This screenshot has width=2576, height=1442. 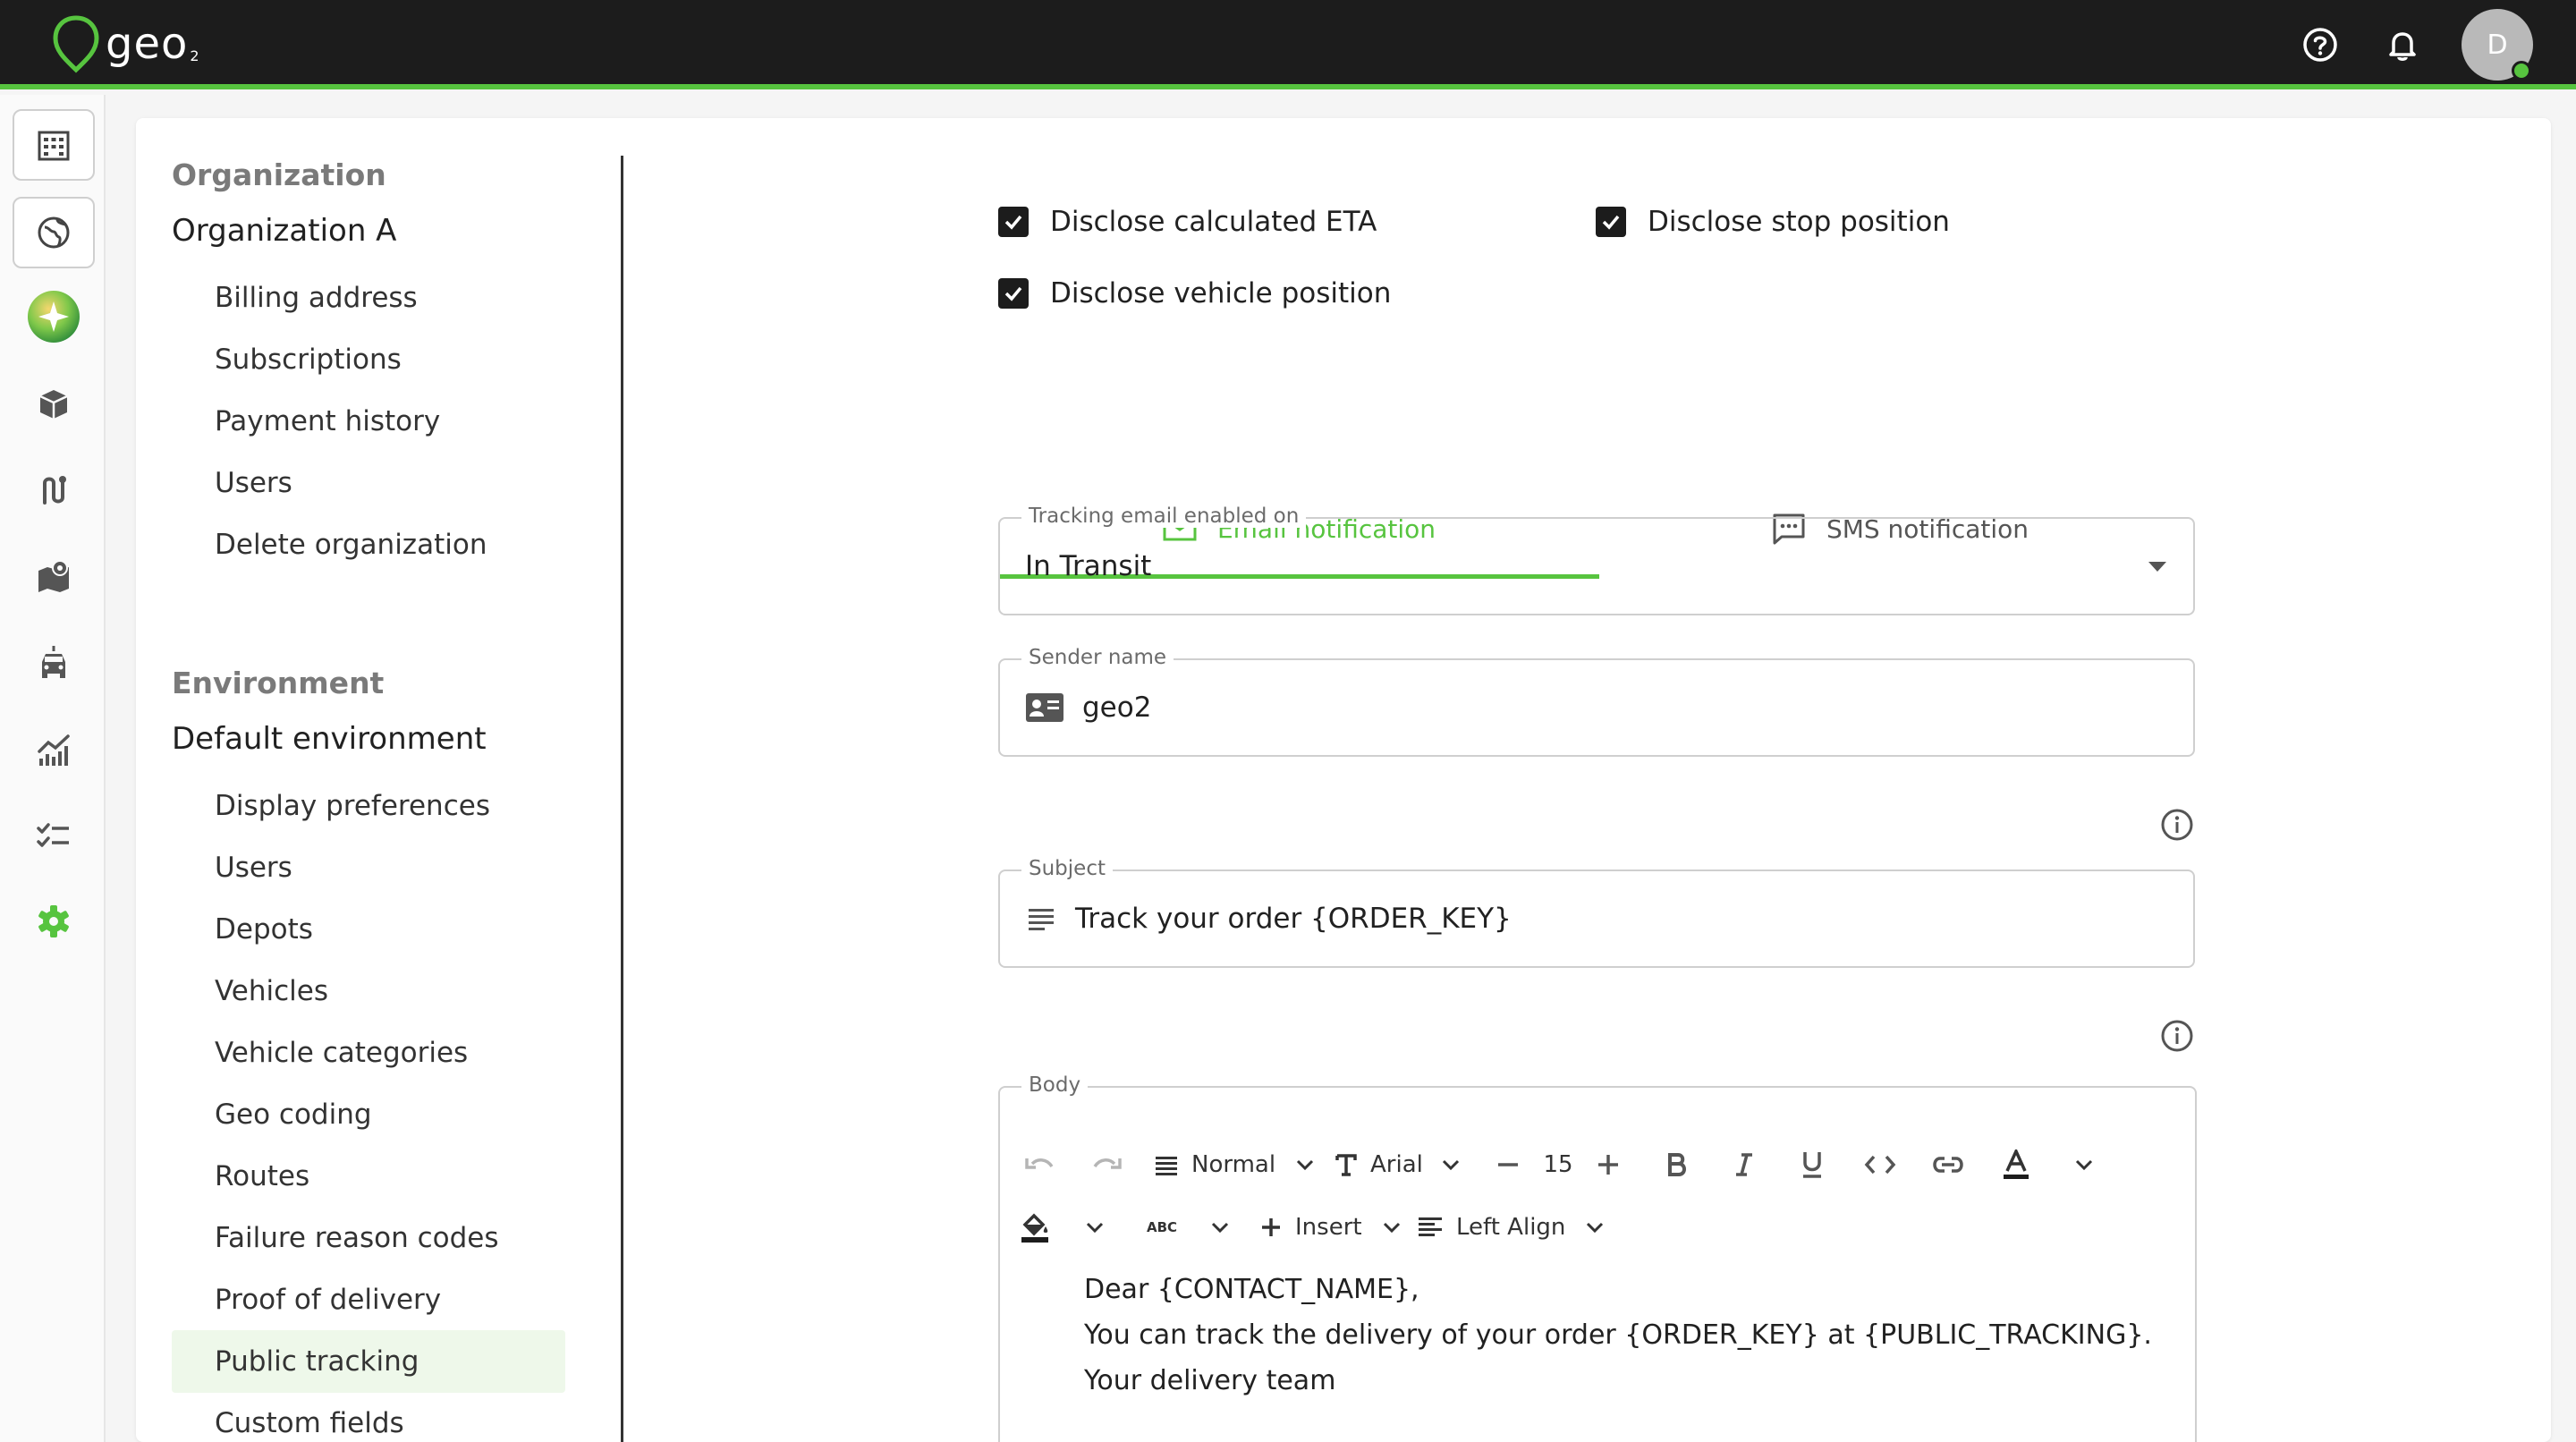 I want to click on paint-bucket-icon, so click(x=1034, y=1228).